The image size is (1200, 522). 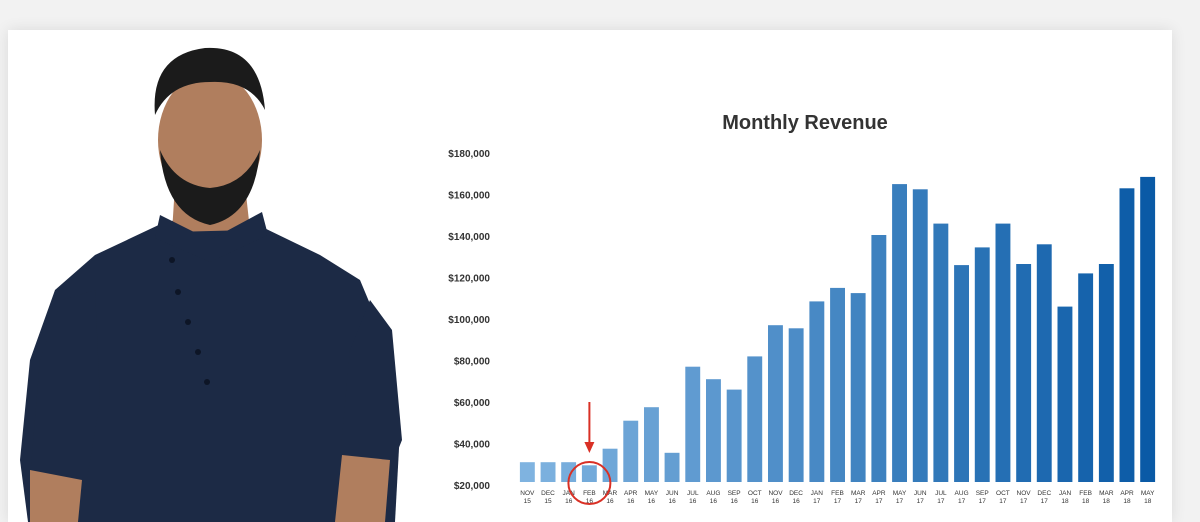 I want to click on y-tick-label: $100,000, so click(x=469, y=320).